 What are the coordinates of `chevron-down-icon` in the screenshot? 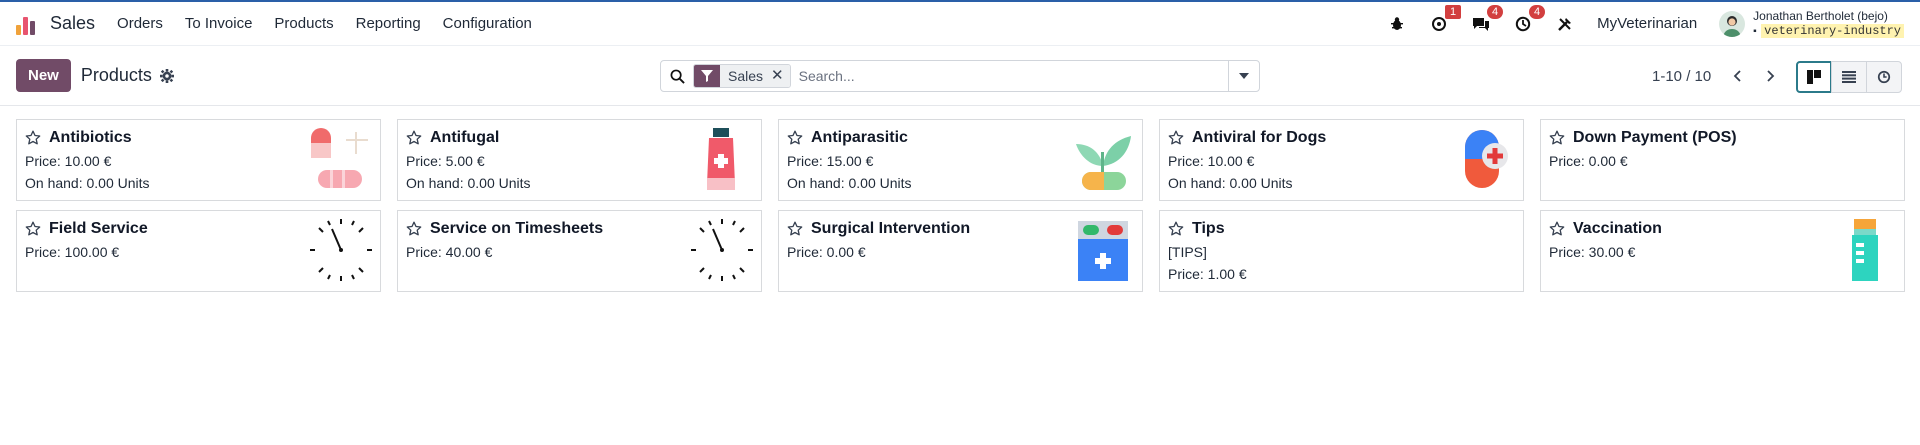 It's located at (1244, 76).